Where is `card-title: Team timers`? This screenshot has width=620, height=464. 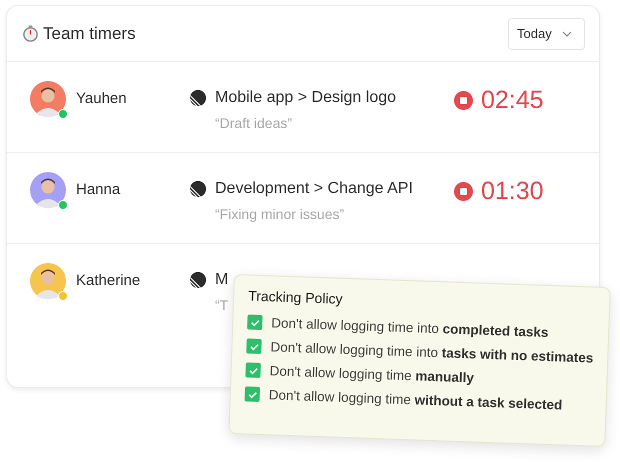
card-title: Team timers is located at coordinates (89, 34).